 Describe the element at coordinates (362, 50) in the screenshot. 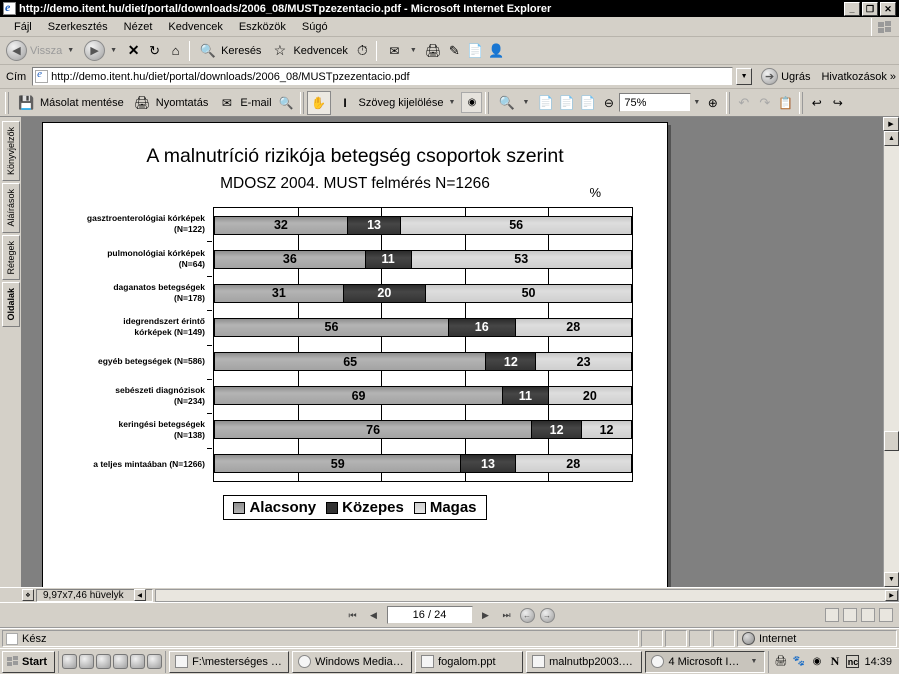

I see `history-icon: ⏱` at that location.